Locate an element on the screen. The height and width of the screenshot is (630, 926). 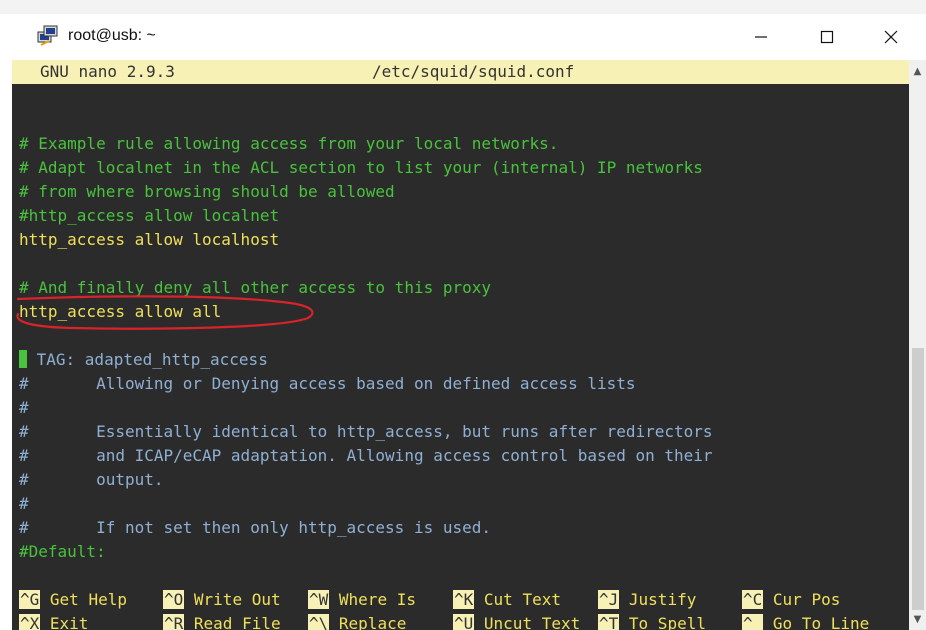
nano-filename: /etc/squid/squid.conf is located at coordinates (473, 71).